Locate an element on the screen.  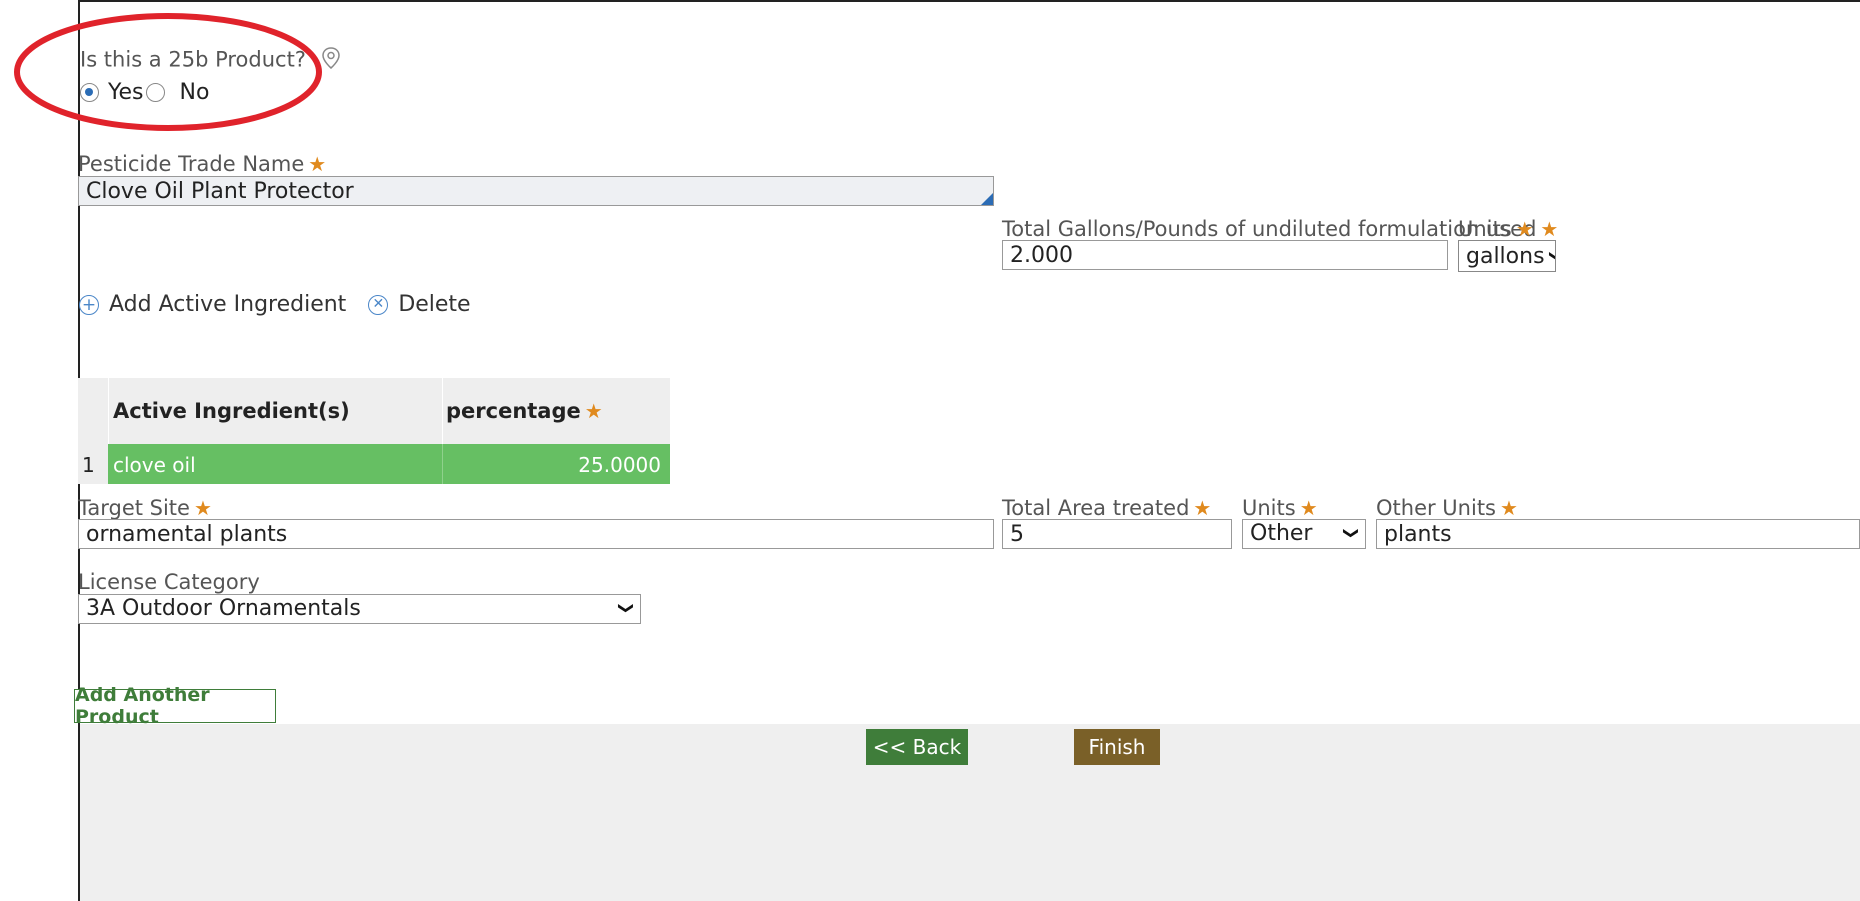
add-another-product-button: Add Another Product is located at coordinates (175, 706).